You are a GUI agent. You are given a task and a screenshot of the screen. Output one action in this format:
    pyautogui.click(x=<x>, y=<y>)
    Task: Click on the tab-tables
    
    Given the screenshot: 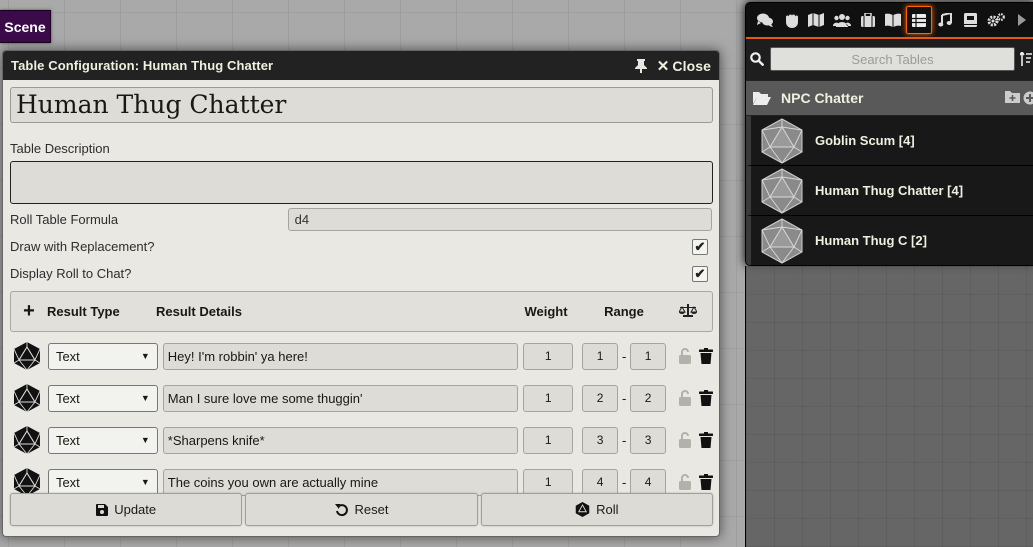 What is the action you would take?
    pyautogui.click(x=919, y=20)
    